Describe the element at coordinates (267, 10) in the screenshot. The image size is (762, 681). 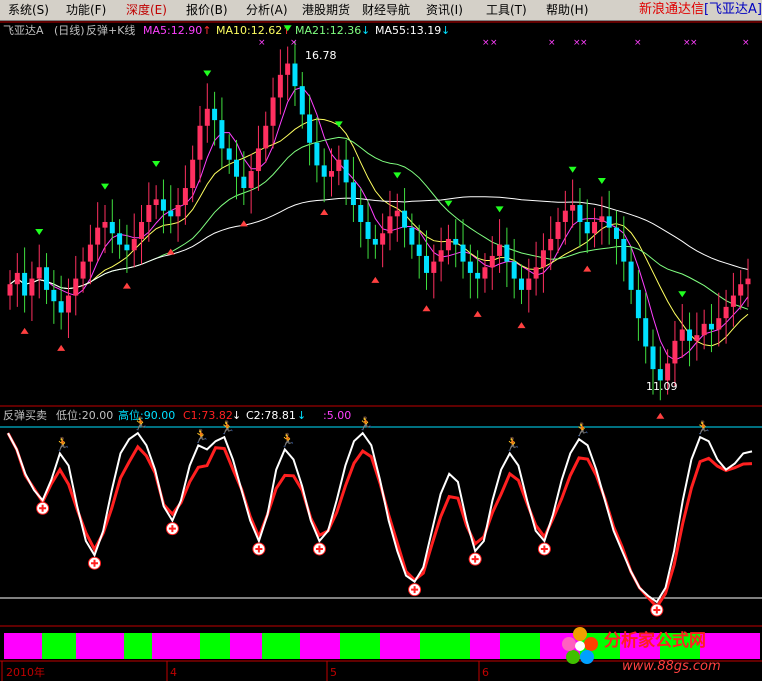
I see `menu-item-analysis: 分析(A)` at that location.